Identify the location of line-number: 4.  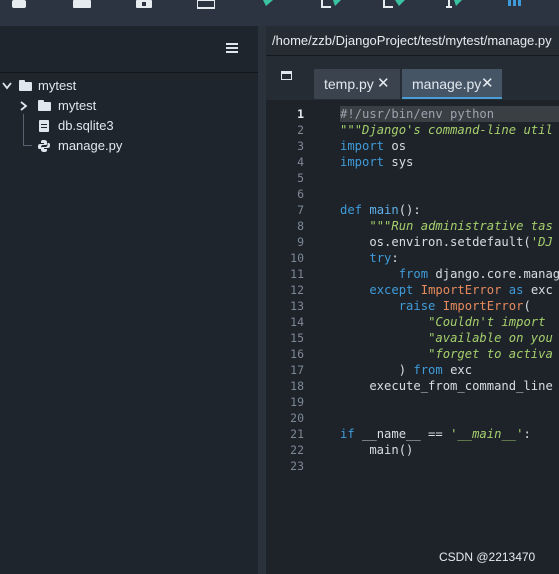
(300, 162).